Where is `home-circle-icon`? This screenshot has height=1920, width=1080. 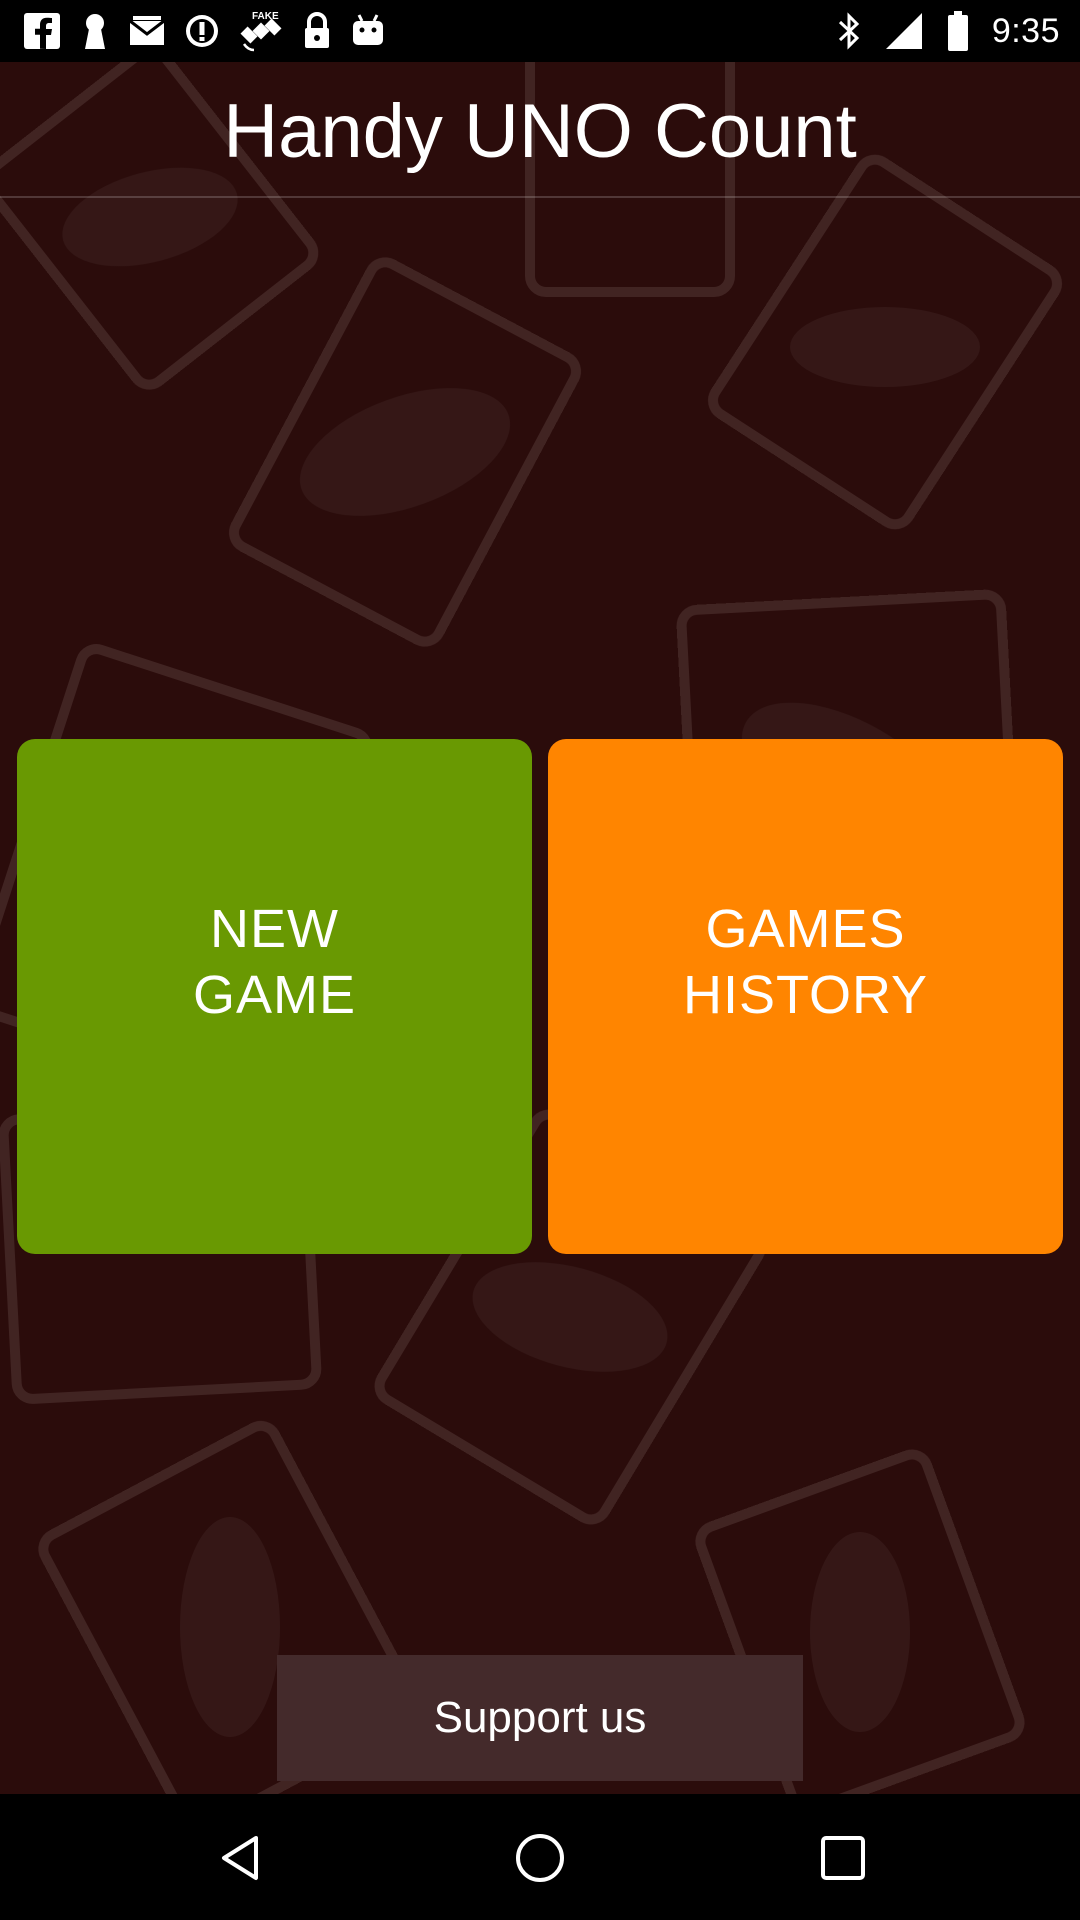
home-circle-icon is located at coordinates (540, 1858).